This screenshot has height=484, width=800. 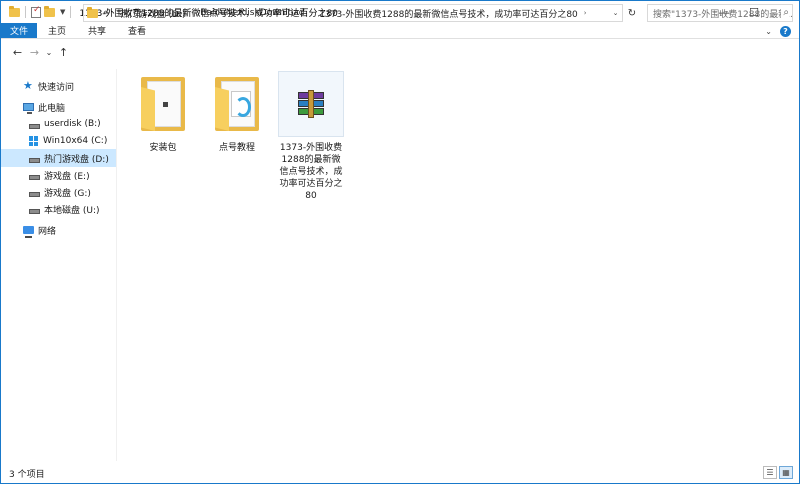 I want to click on recent-locations-button: ⌄, so click(x=49, y=53).